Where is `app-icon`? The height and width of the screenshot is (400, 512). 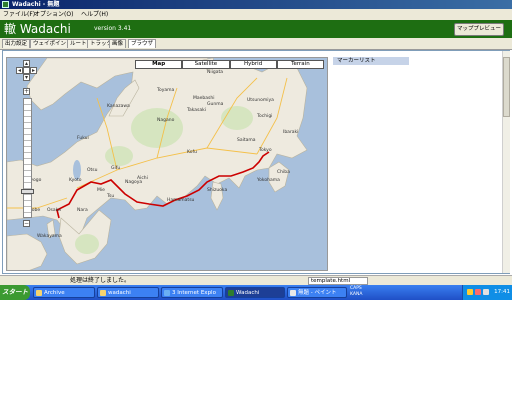 app-icon is located at coordinates (5, 4).